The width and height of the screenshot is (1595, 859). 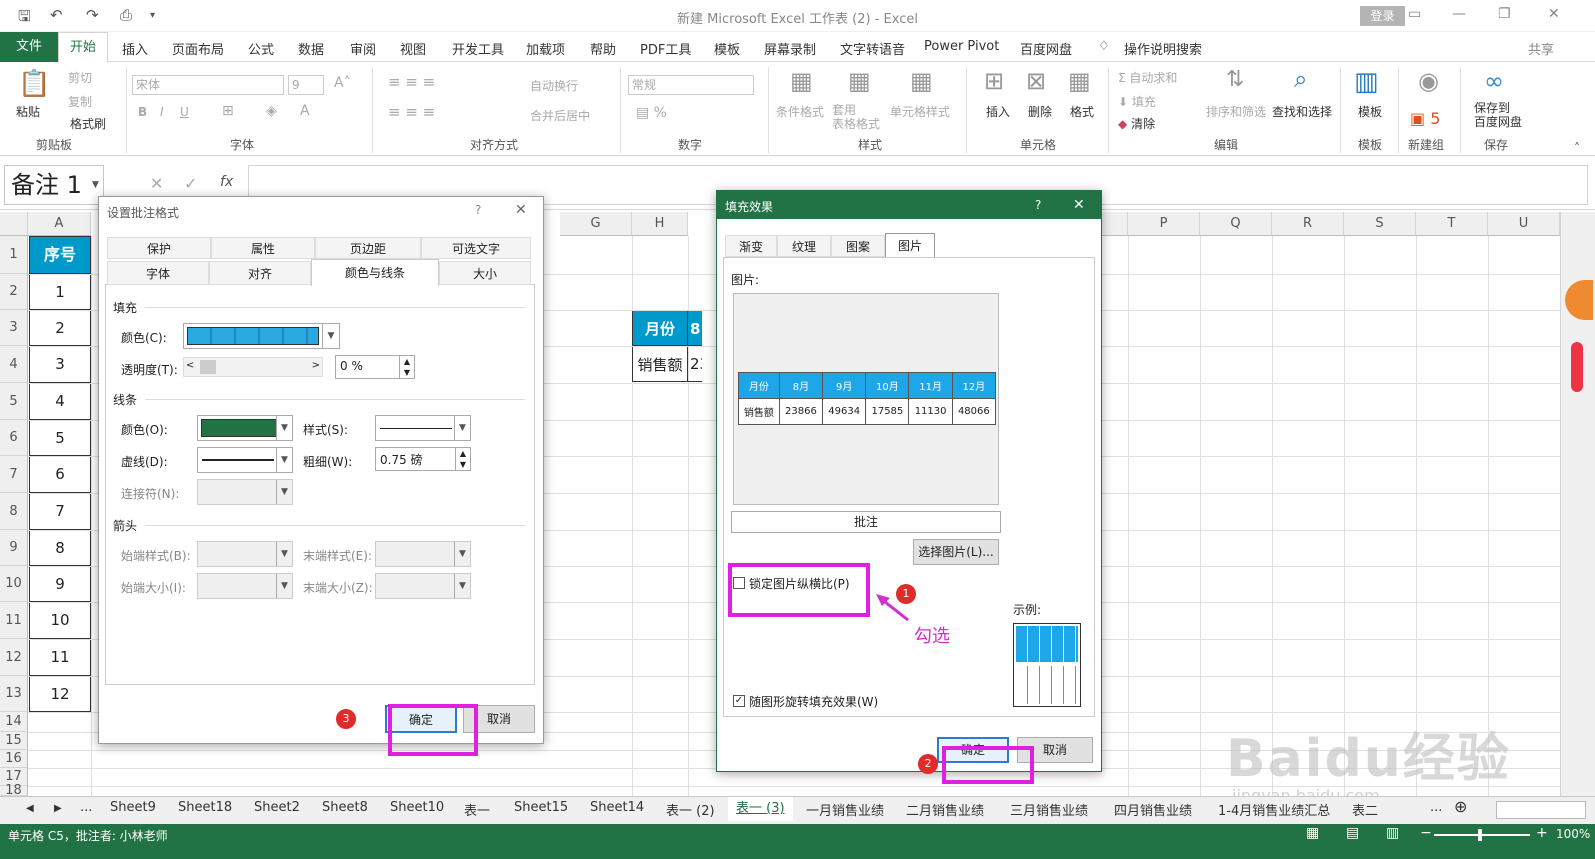 What do you see at coordinates (1573, 834) in the screenshot?
I see `zoom-level: 100%` at bounding box center [1573, 834].